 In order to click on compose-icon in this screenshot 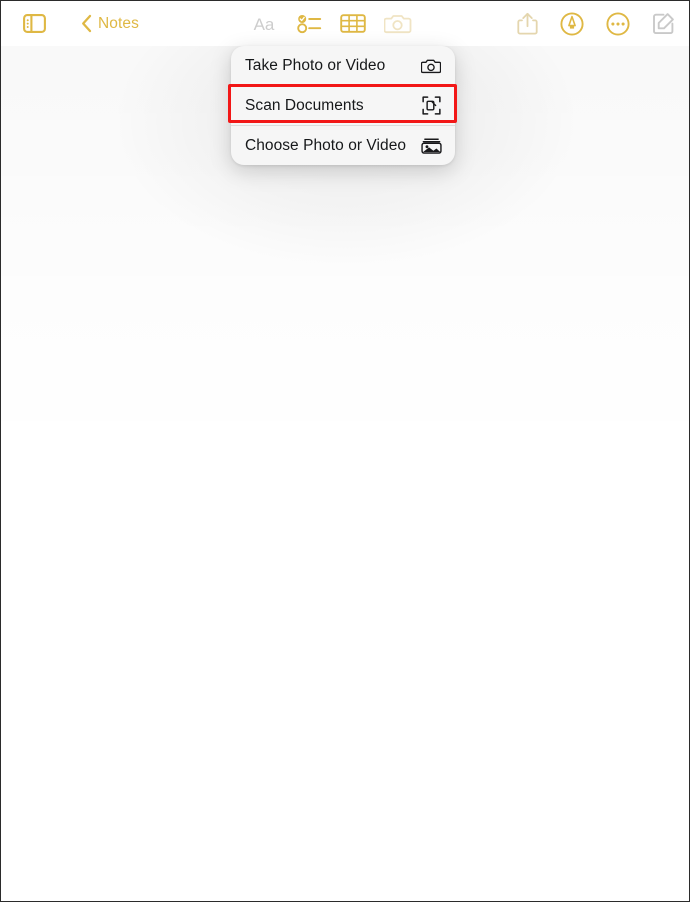, I will do `click(663, 24)`.